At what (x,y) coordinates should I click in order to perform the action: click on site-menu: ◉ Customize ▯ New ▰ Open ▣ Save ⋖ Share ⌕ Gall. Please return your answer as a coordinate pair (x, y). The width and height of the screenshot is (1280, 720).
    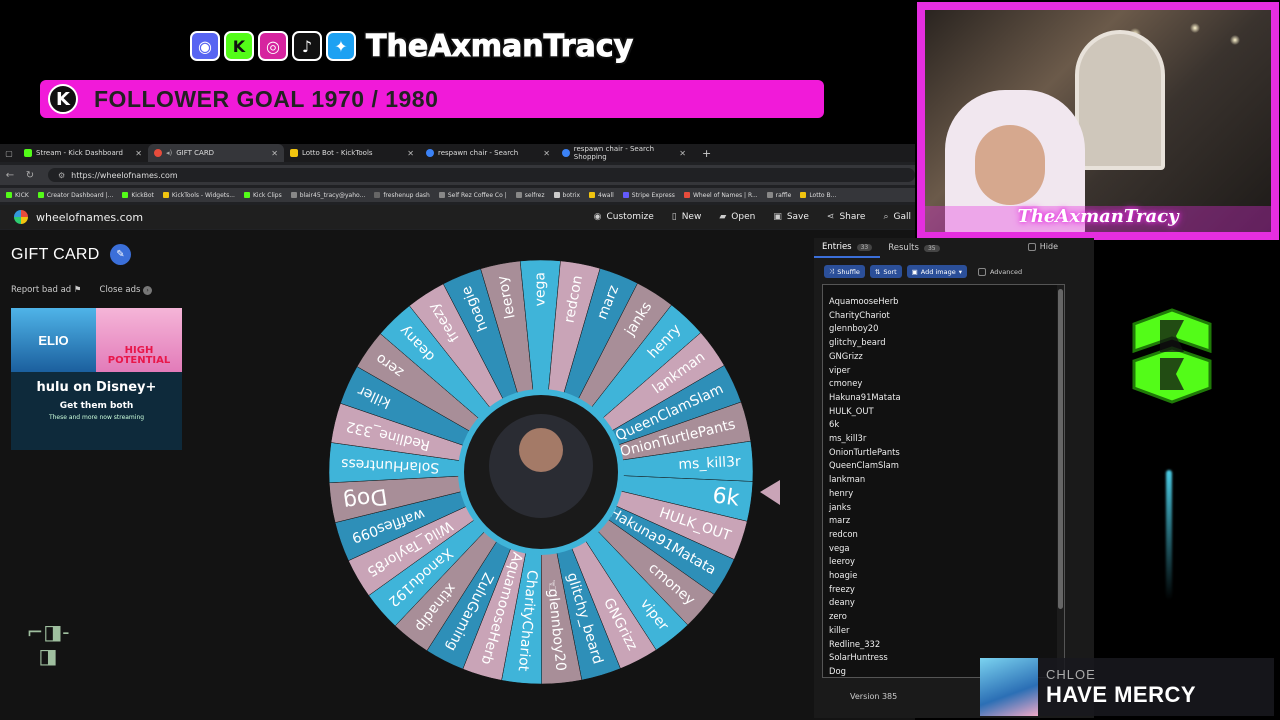
    Looking at the image, I should click on (754, 217).